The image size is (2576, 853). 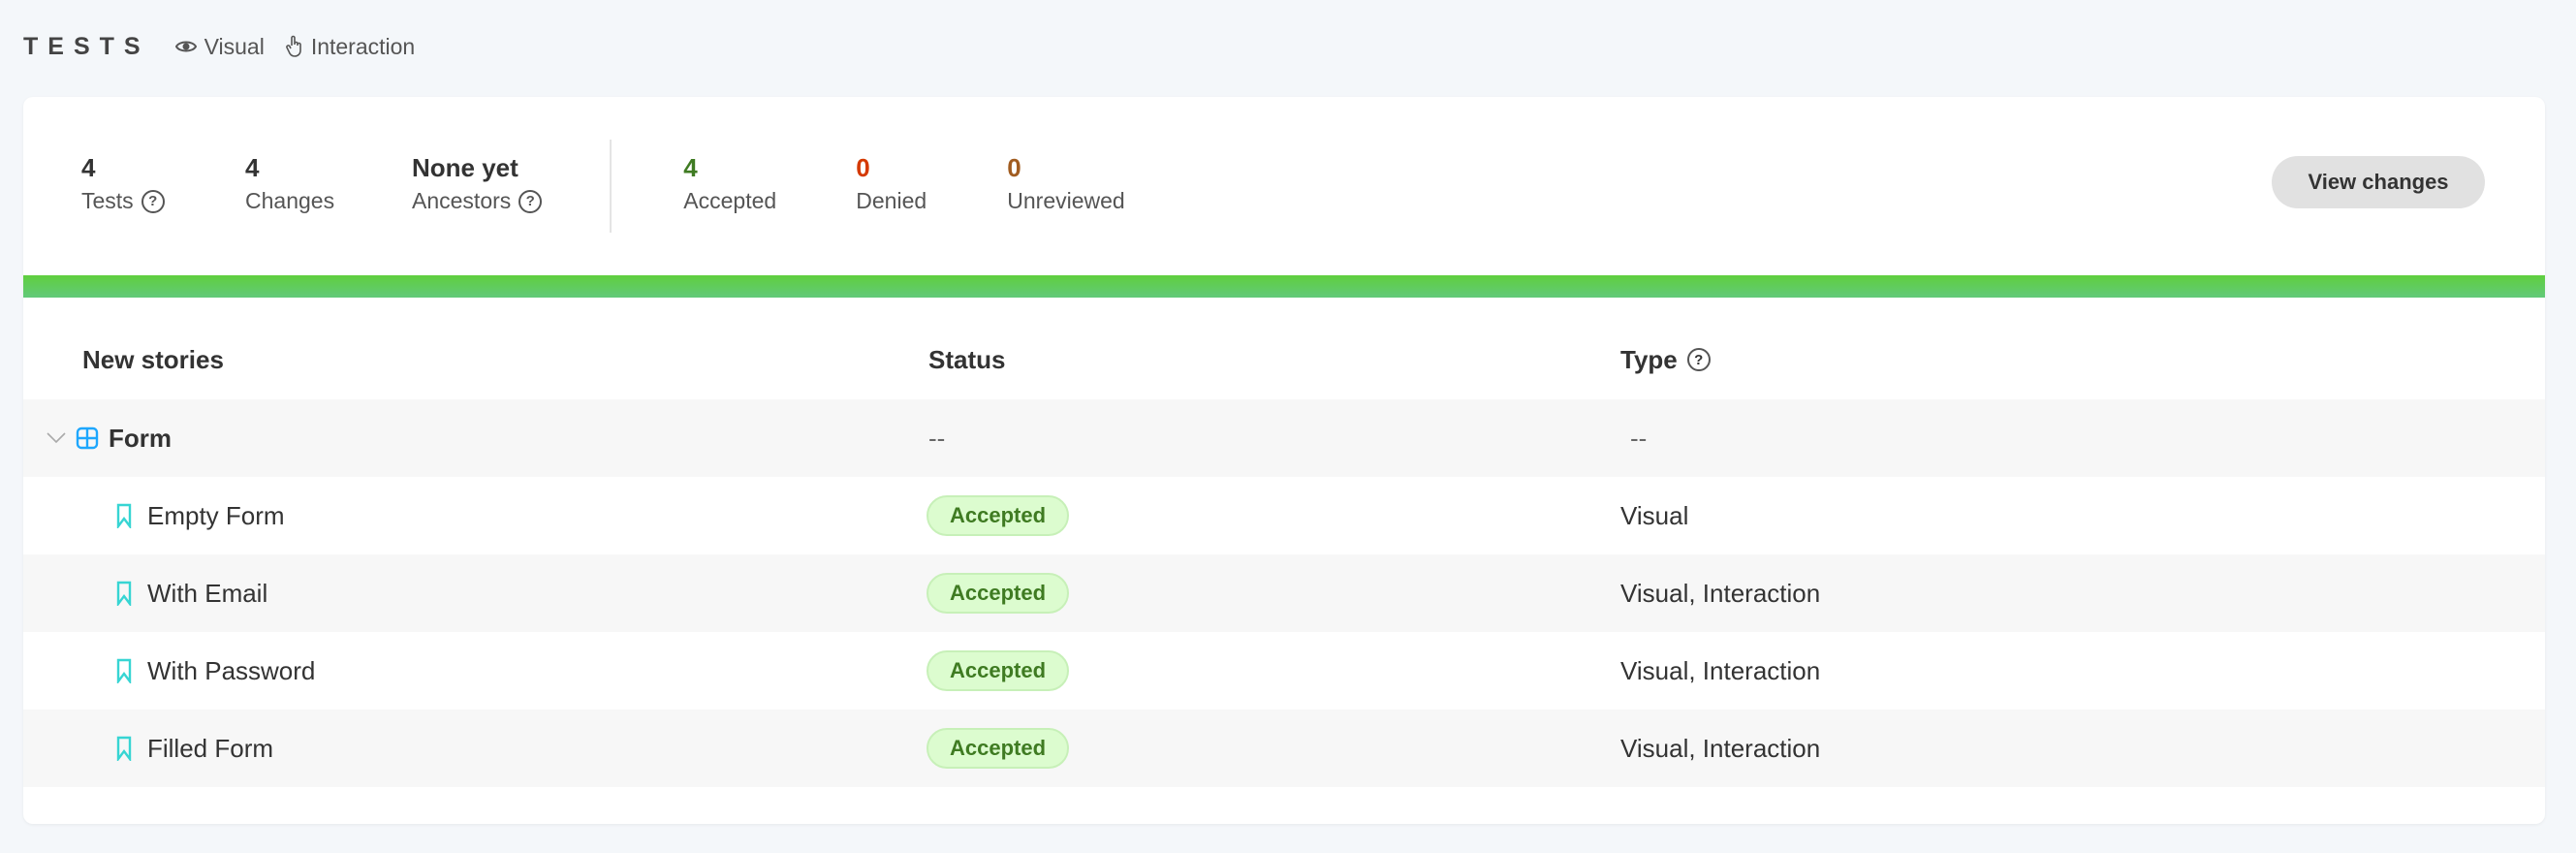 I want to click on mode-interaction: Interaction, so click(x=350, y=47).